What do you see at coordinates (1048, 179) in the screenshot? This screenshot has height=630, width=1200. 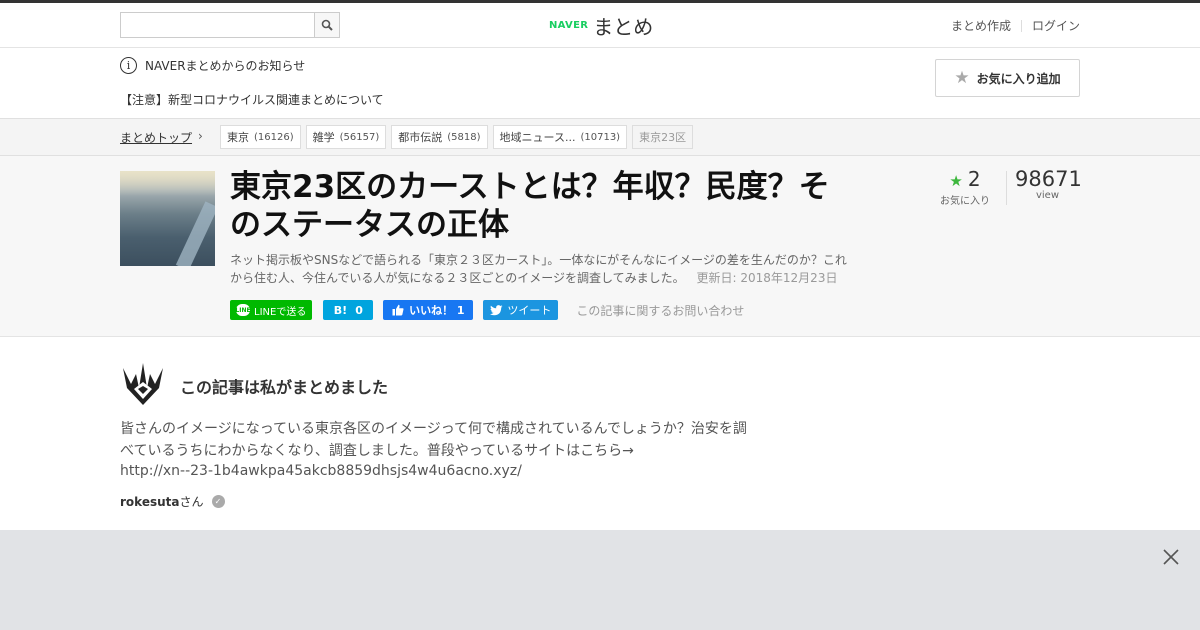 I see `view-number: 98671` at bounding box center [1048, 179].